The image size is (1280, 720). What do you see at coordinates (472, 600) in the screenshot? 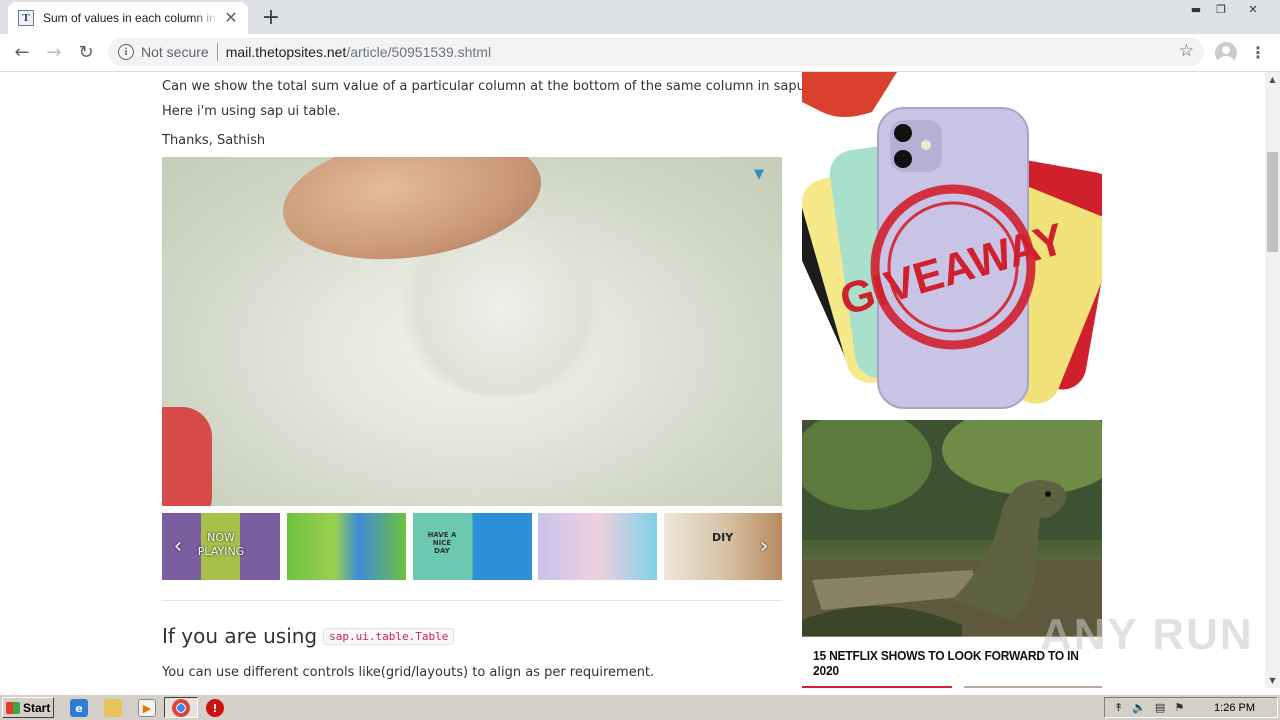
I see `section-divider` at bounding box center [472, 600].